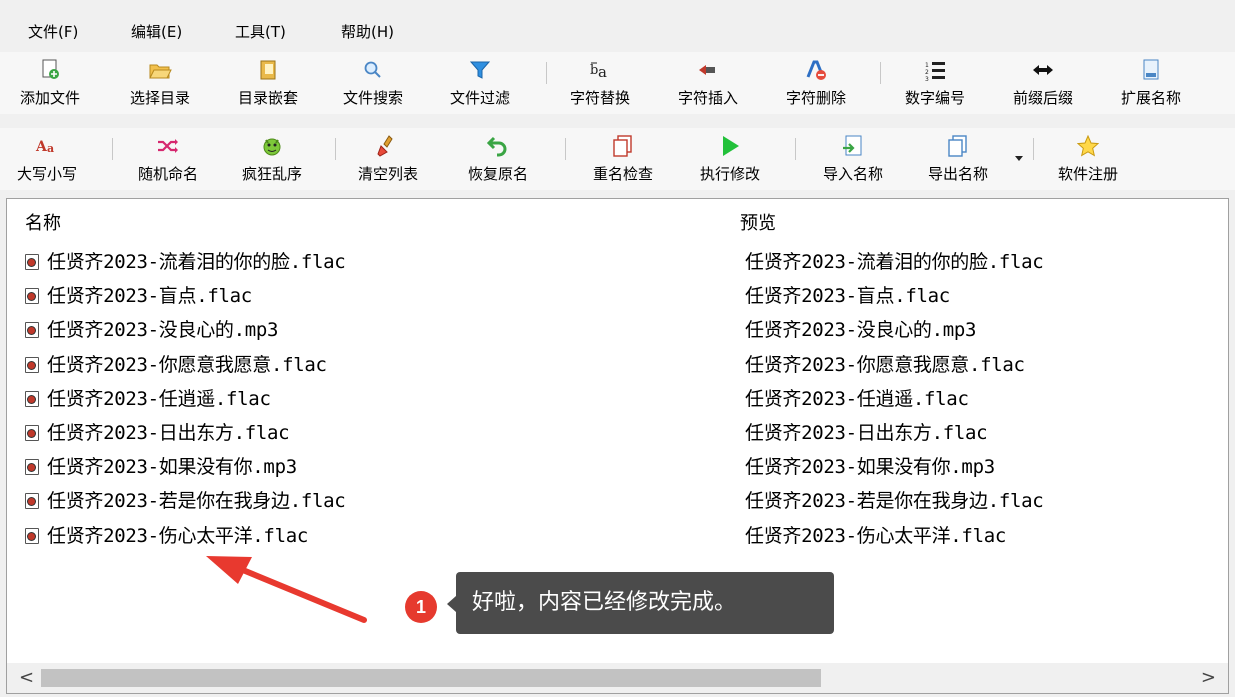  What do you see at coordinates (172, 467) in the screenshot?
I see `file-name: 任贤齐2023-如果没有你.mp3` at bounding box center [172, 467].